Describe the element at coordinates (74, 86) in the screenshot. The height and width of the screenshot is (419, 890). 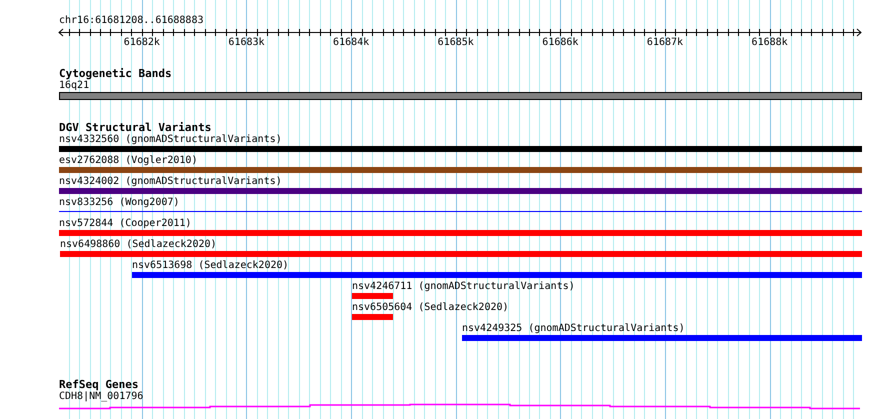
I see `feature-label: 16q21` at that location.